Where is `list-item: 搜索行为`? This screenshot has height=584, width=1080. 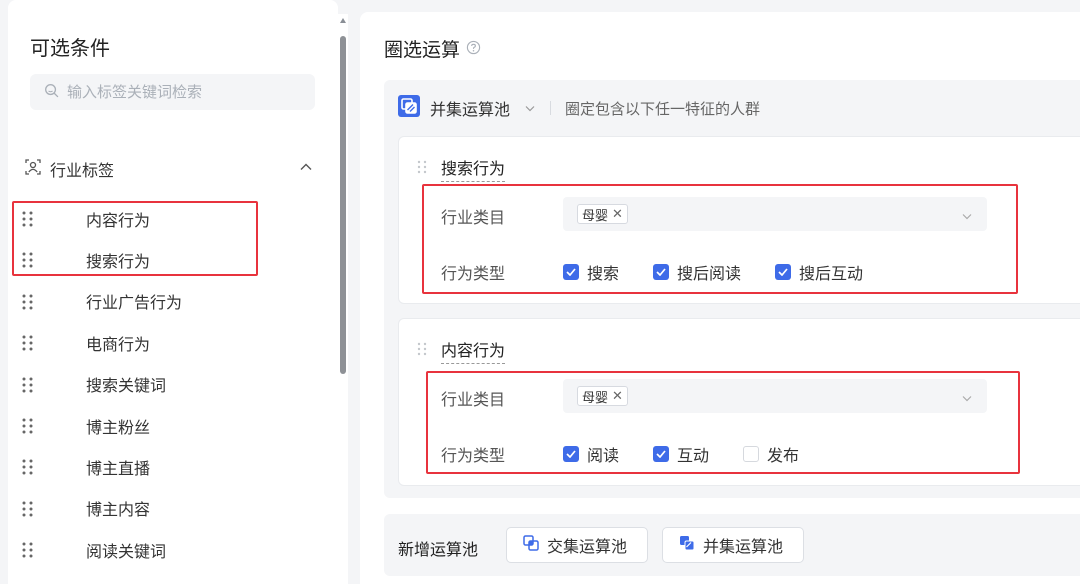
list-item: 搜索行为 is located at coordinates (173, 259).